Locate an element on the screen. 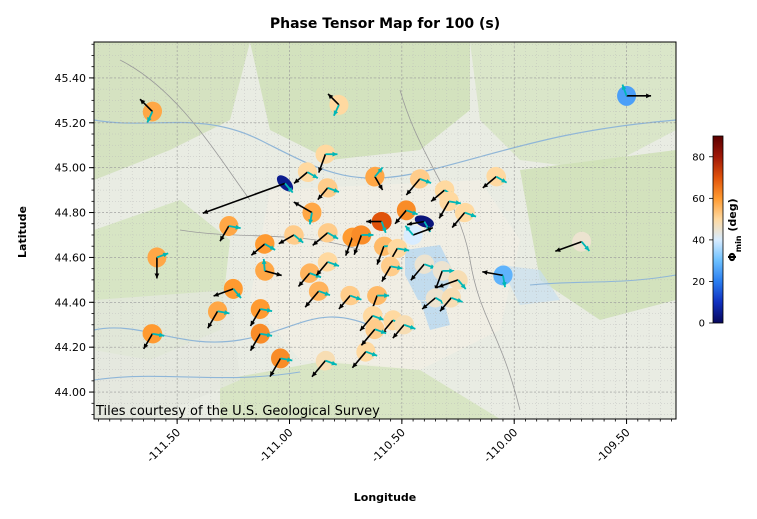 This screenshot has width=757, height=519. y-tick-label: 45.00 is located at coordinates (71, 168).